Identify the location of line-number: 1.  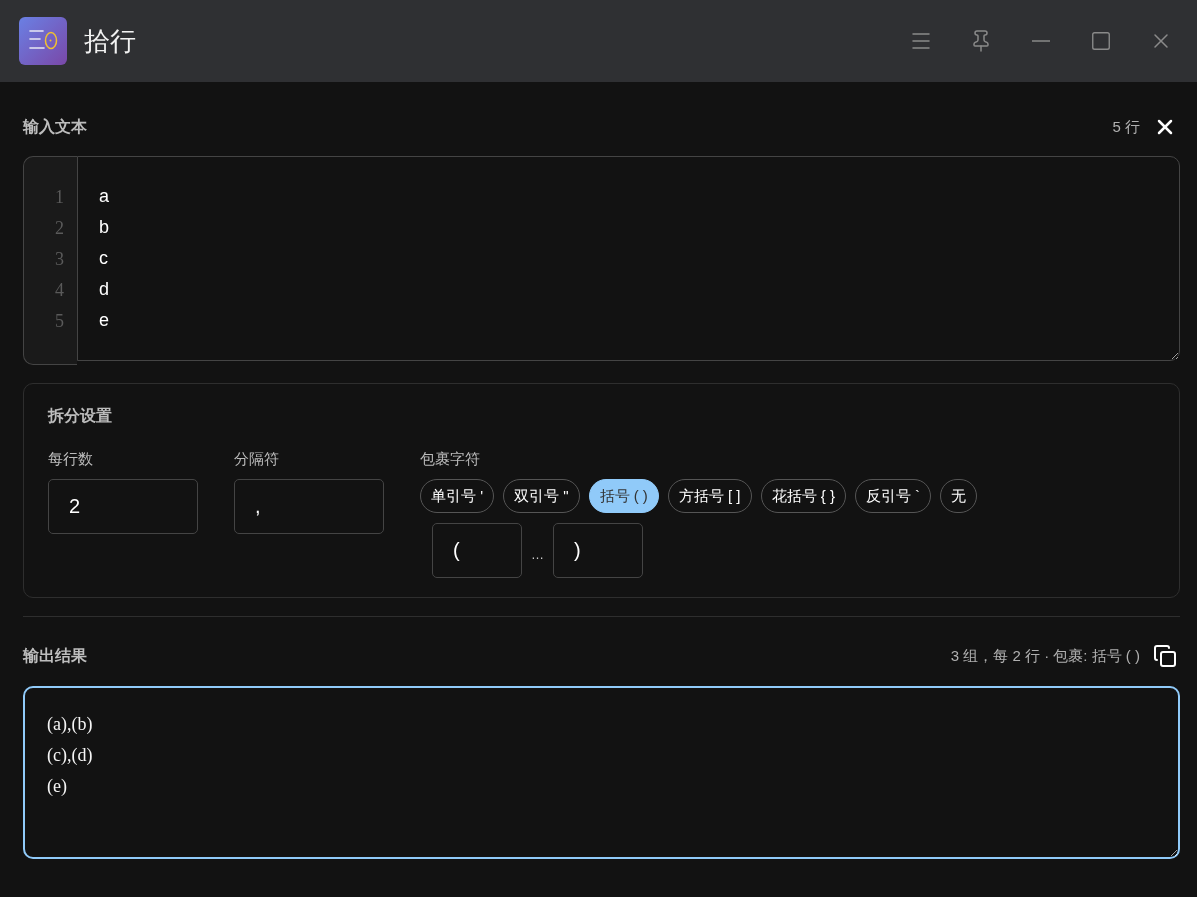
(59, 197).